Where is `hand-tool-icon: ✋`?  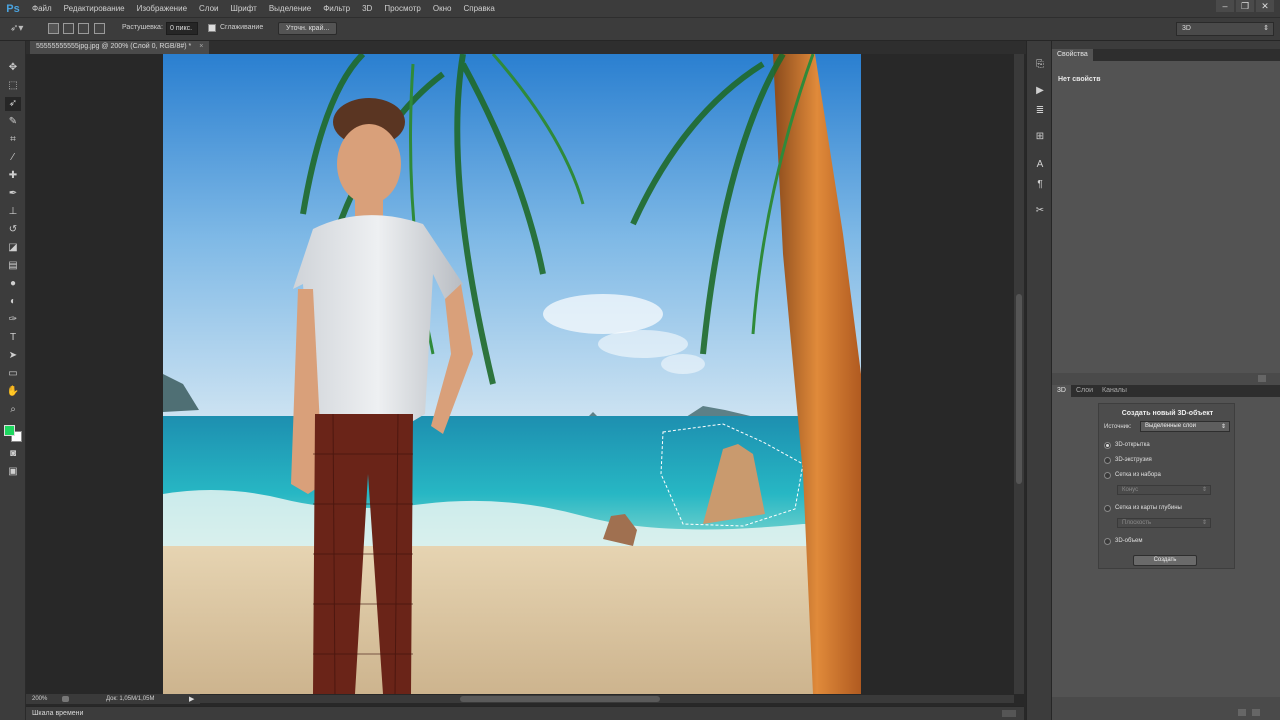 hand-tool-icon: ✋ is located at coordinates (13, 392).